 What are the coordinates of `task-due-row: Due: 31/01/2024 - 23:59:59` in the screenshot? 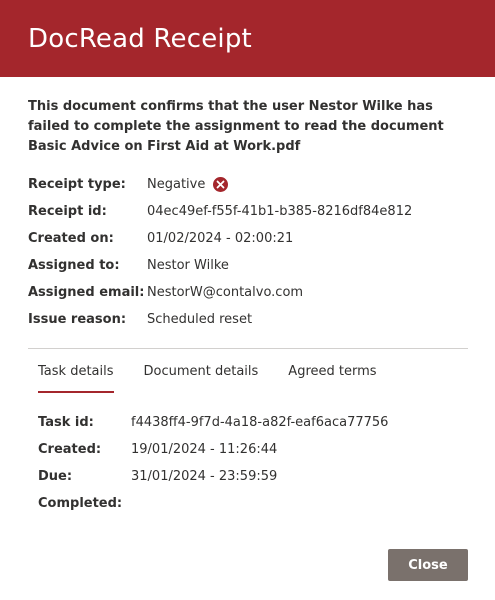 It's located at (252, 476).